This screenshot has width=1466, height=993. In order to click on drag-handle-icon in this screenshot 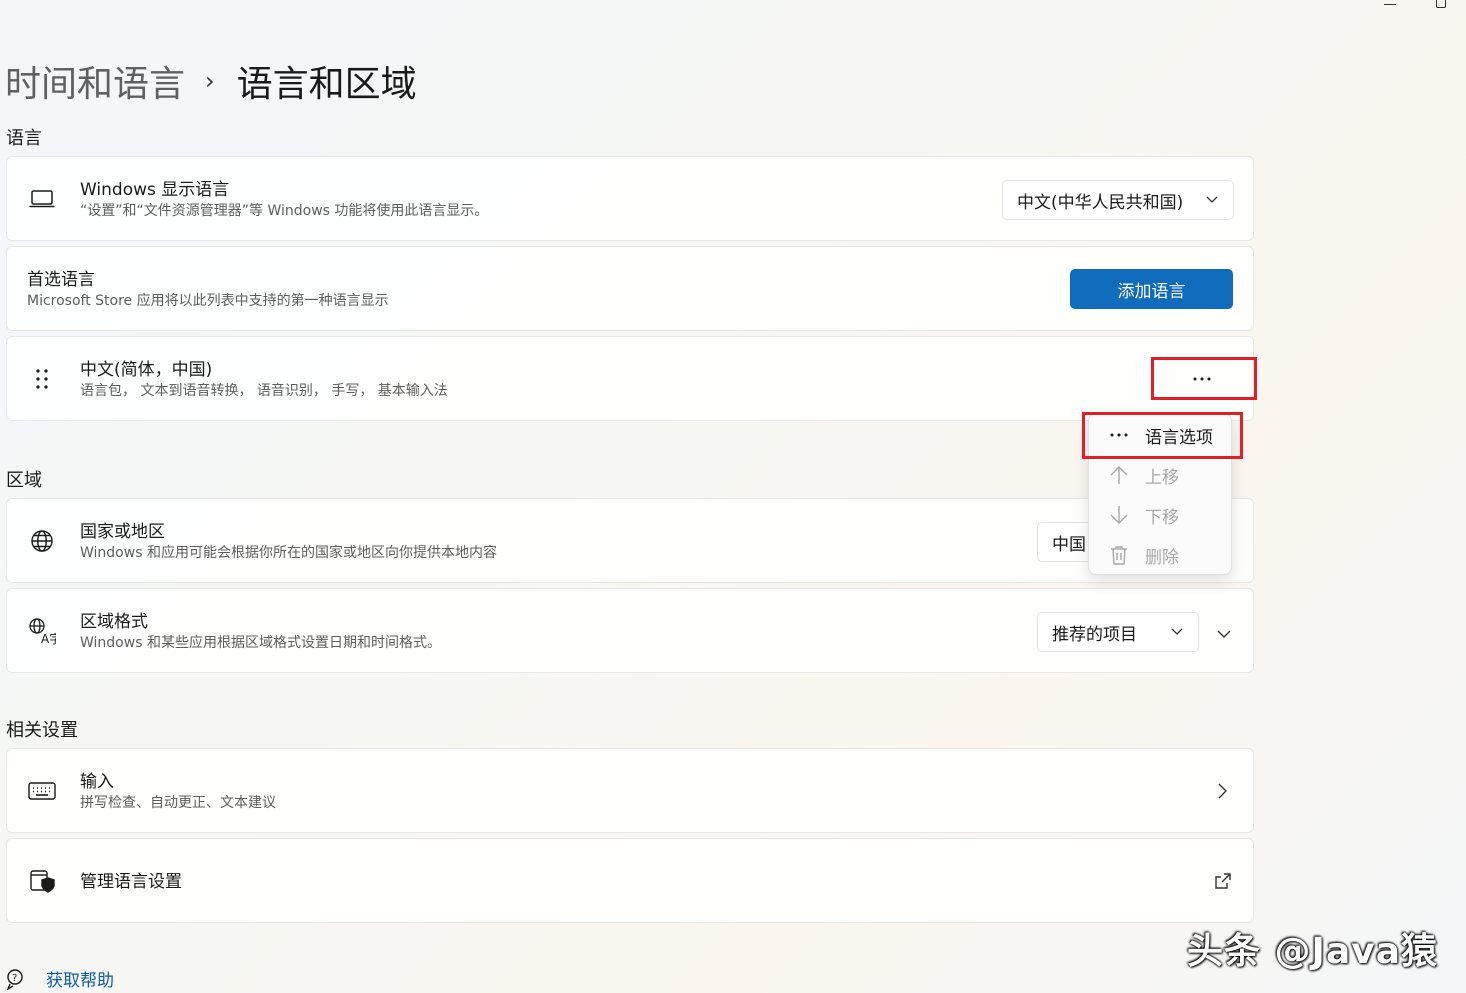, I will do `click(42, 379)`.